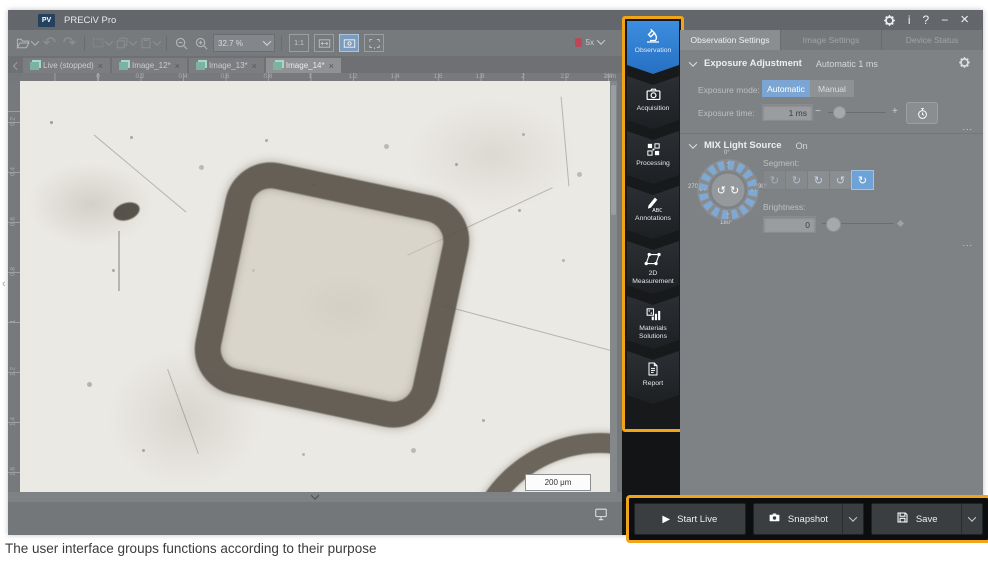  I want to click on minimize-icon: −, so click(944, 20).